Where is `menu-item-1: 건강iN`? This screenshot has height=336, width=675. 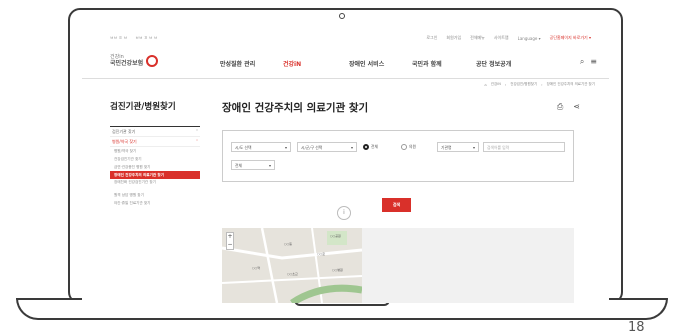 menu-item-1: 건강iN is located at coordinates (316, 63).